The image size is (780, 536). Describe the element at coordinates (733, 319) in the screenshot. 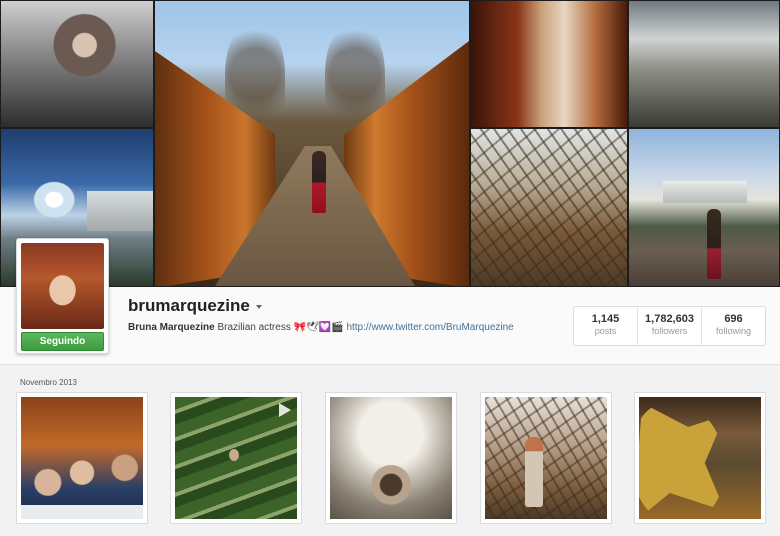

I see `stat-value: 696` at that location.